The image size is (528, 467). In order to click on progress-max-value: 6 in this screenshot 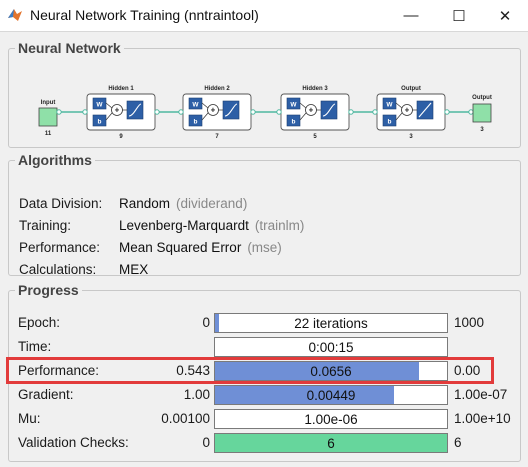, I will do `click(458, 442)`.